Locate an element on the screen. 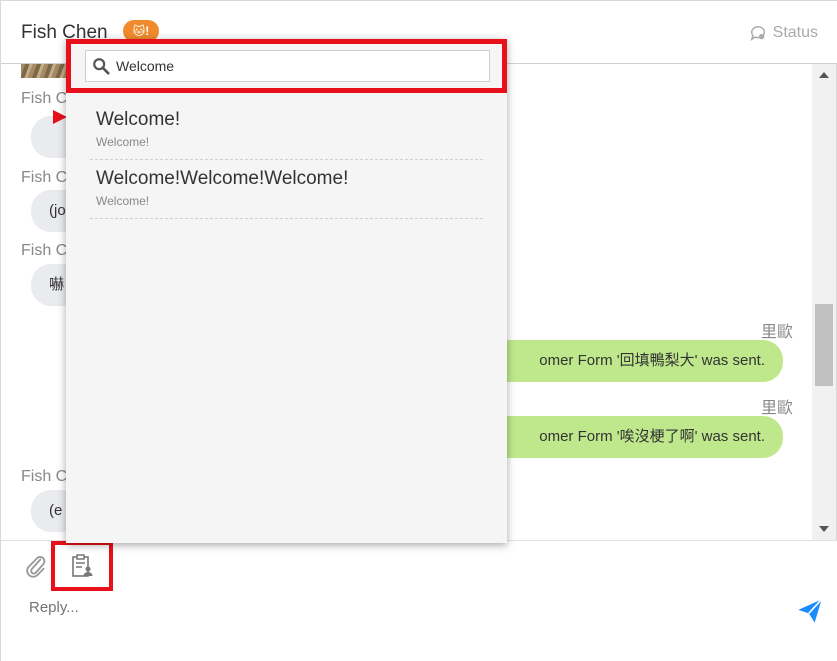 This screenshot has height=661, width=837. reply-input is located at coordinates (399, 607).